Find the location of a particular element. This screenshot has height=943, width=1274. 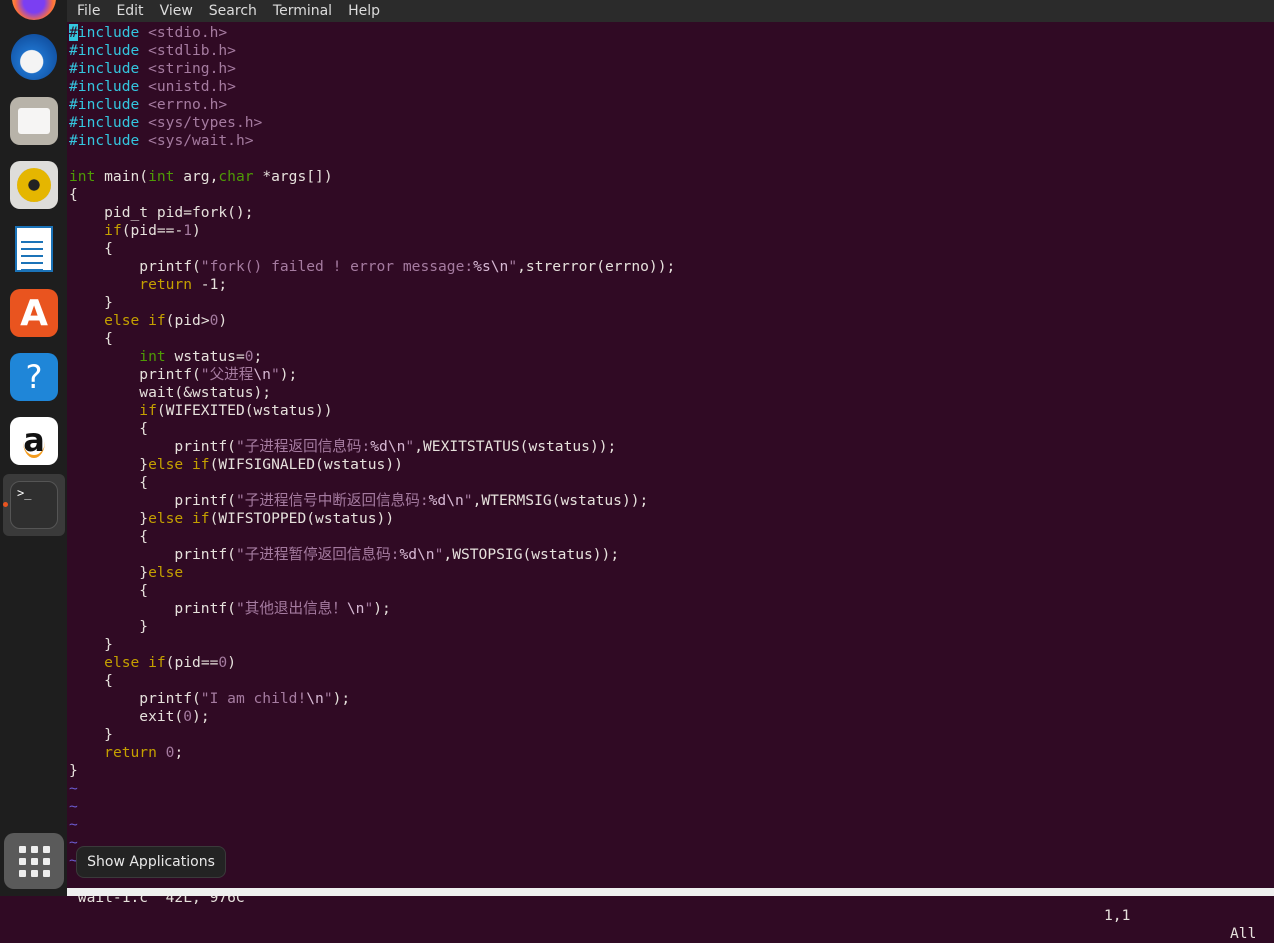

dock-terminal: >_ is located at coordinates (34, 505).